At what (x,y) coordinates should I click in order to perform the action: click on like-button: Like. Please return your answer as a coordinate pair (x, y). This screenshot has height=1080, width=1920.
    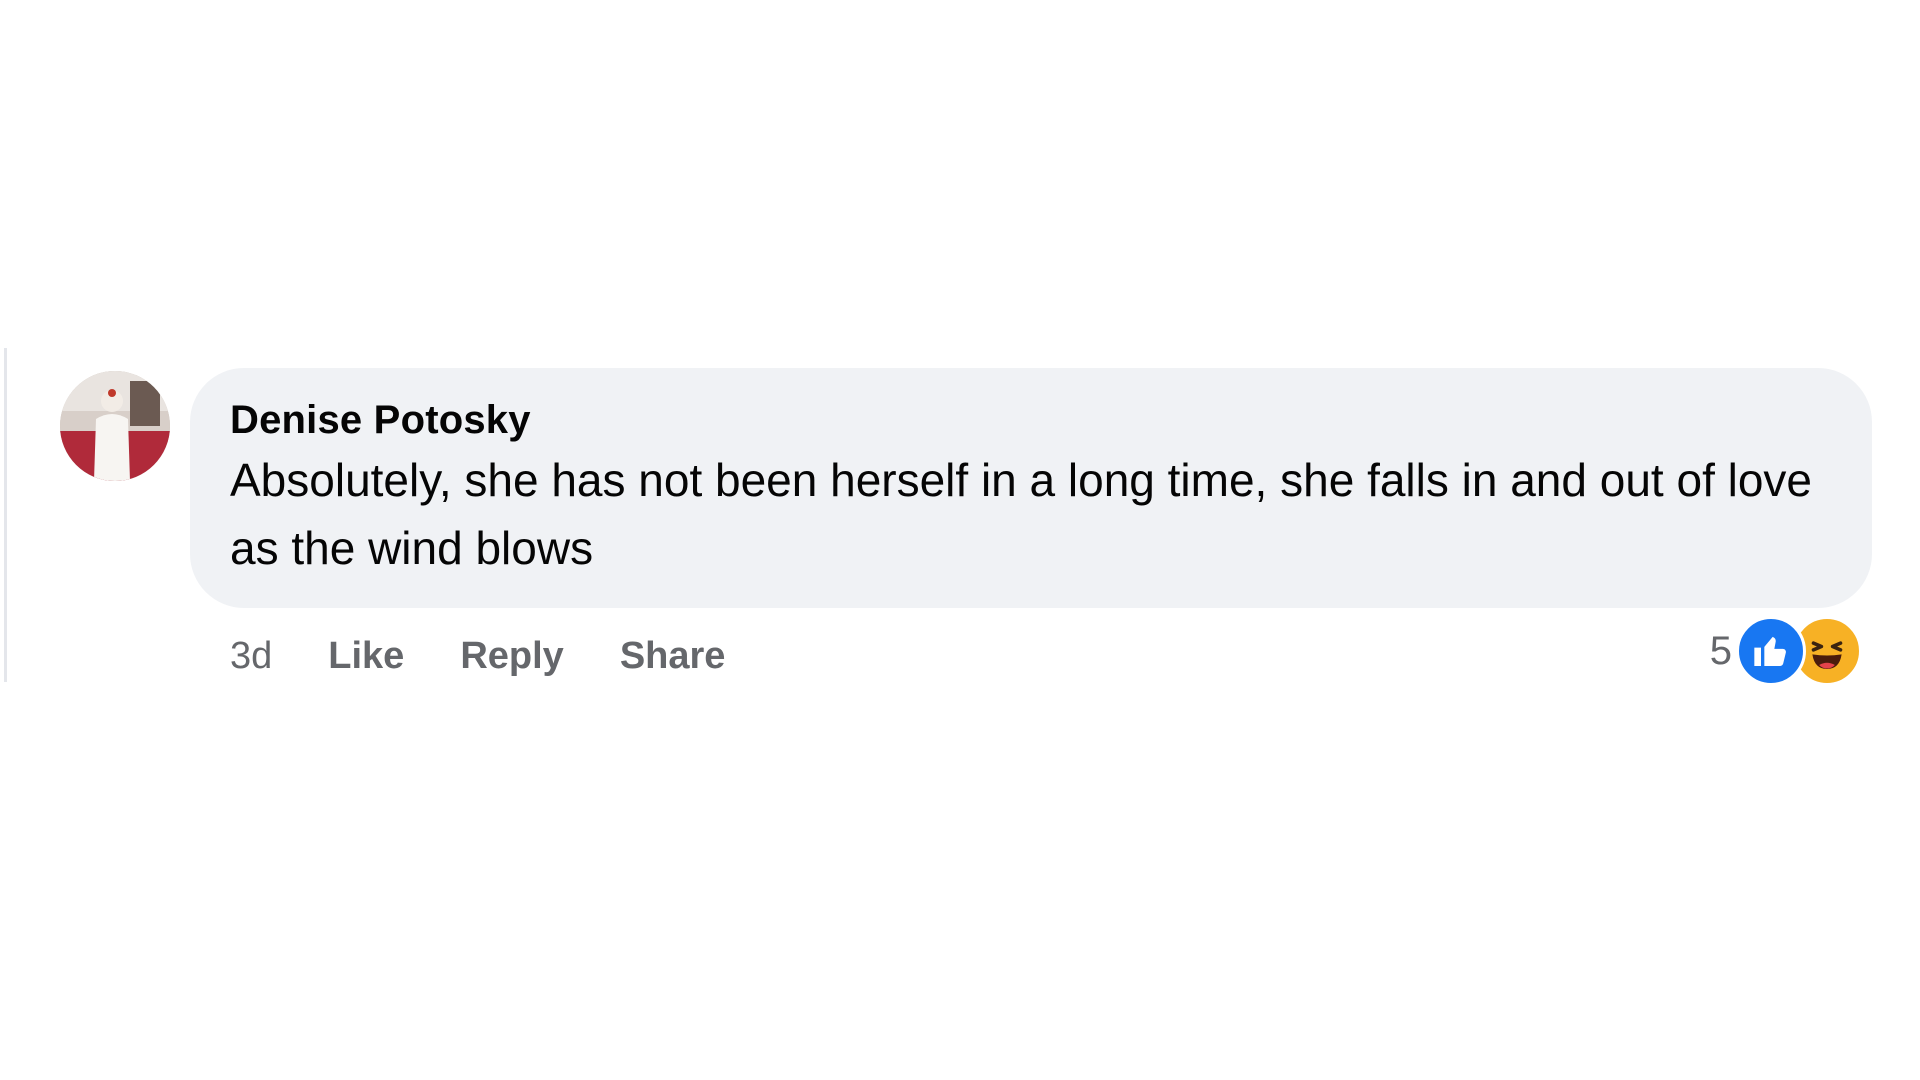
    Looking at the image, I should click on (366, 656).